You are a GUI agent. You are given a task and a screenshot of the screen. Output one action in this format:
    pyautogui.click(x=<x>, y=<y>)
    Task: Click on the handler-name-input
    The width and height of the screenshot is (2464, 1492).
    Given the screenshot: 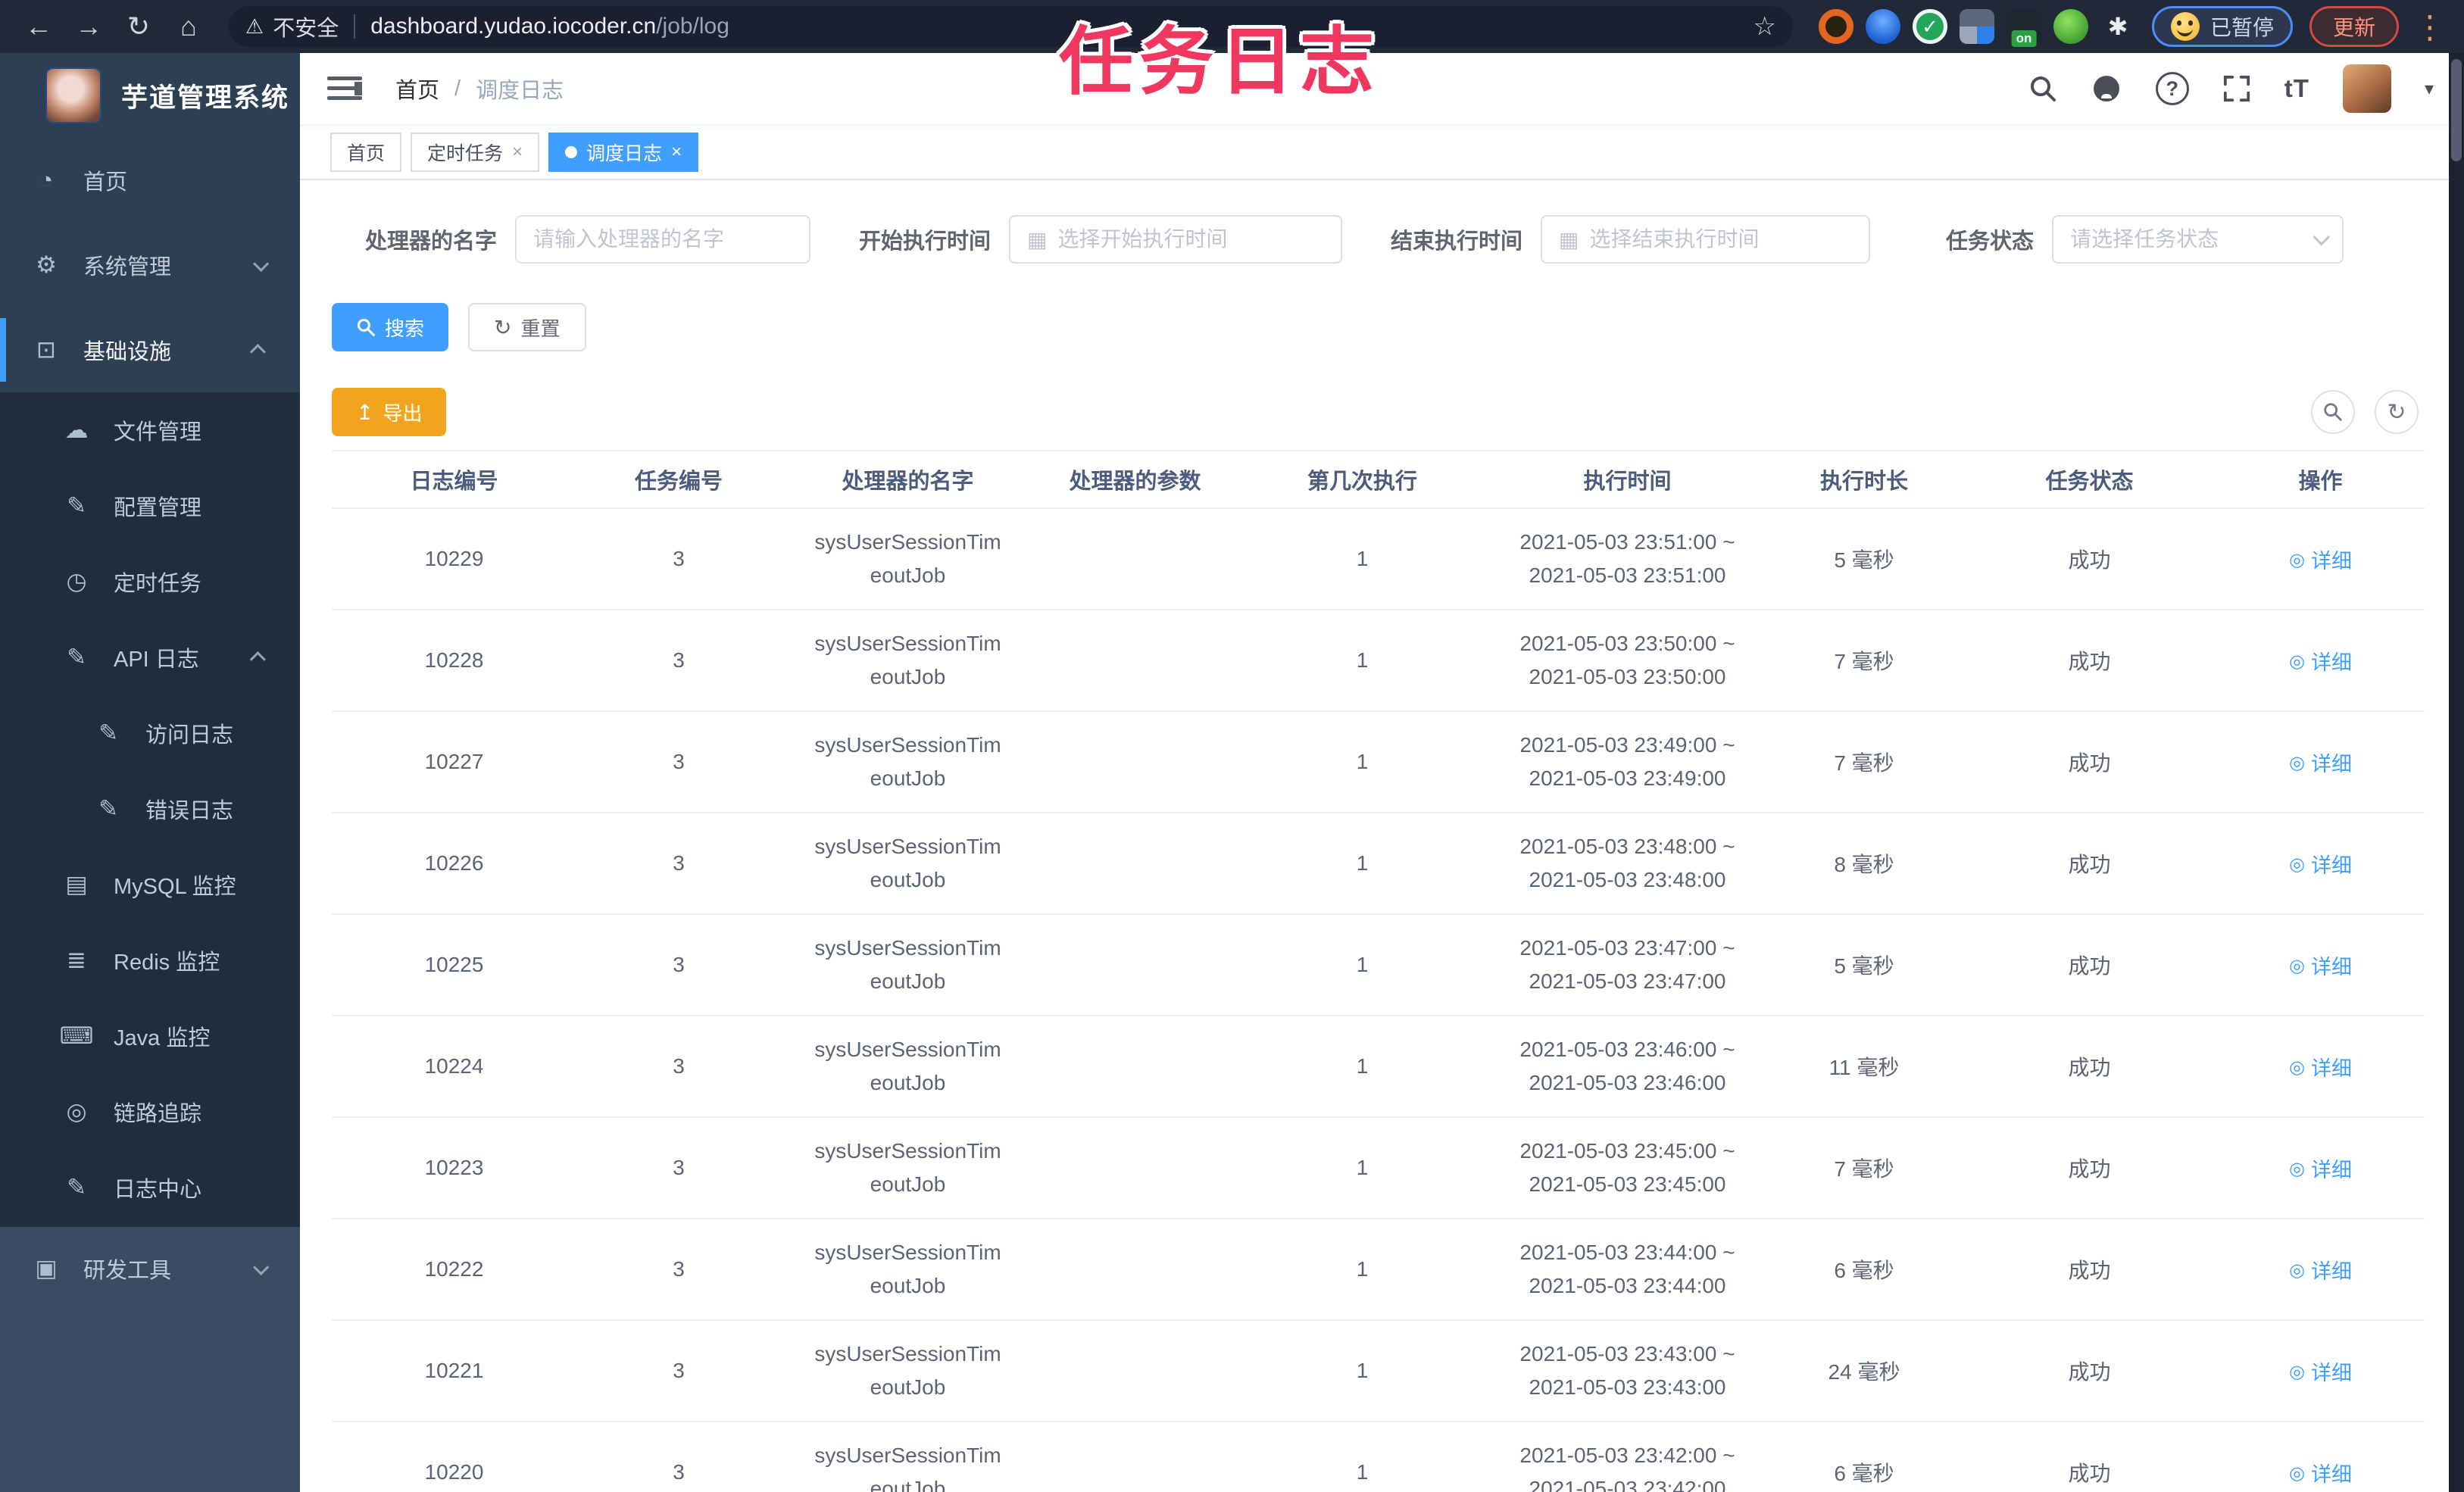 What is the action you would take?
    pyautogui.click(x=663, y=240)
    